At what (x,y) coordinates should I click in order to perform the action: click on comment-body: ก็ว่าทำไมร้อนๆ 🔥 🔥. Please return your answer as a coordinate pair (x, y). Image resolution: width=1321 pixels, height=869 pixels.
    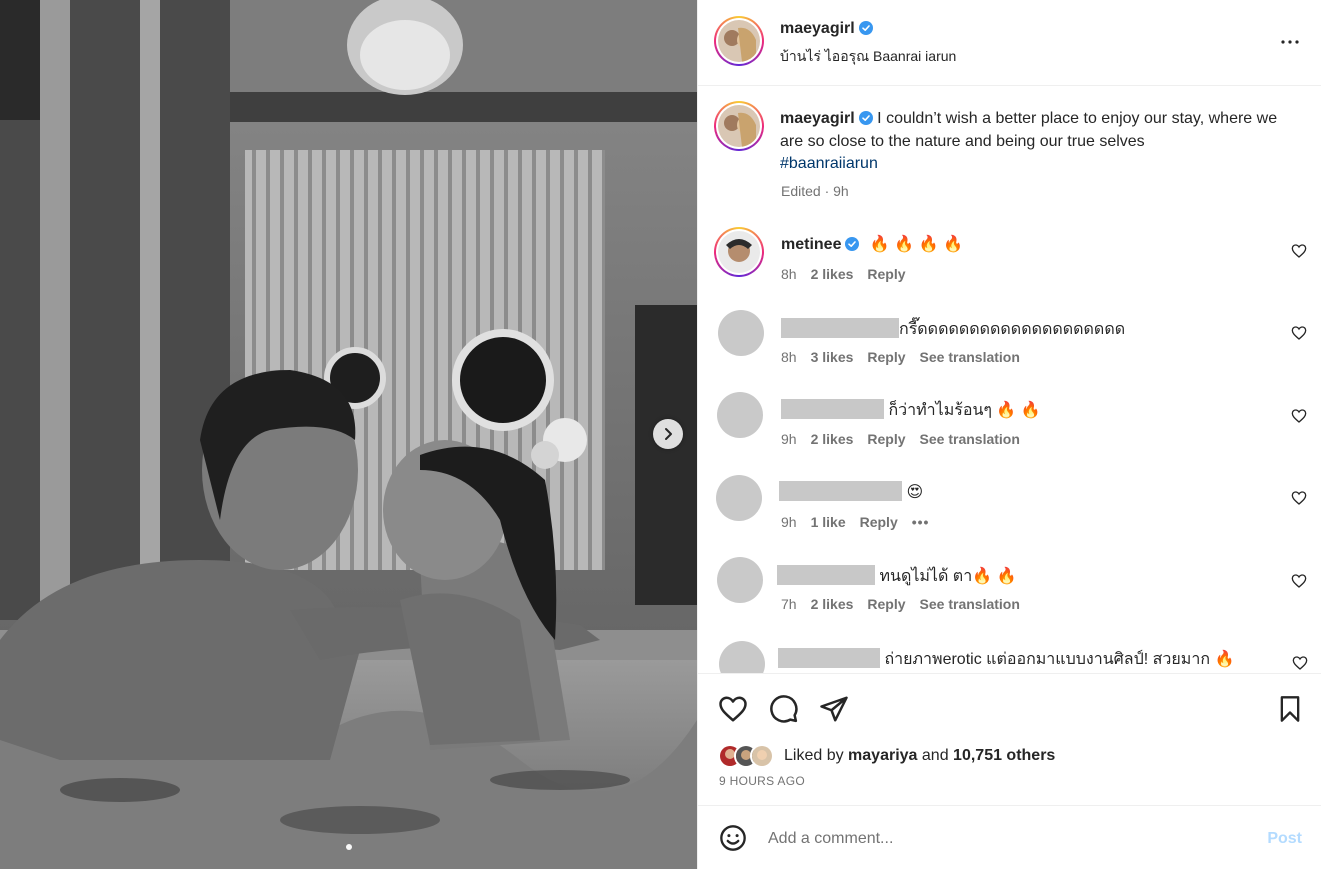
    Looking at the image, I should click on (911, 410).